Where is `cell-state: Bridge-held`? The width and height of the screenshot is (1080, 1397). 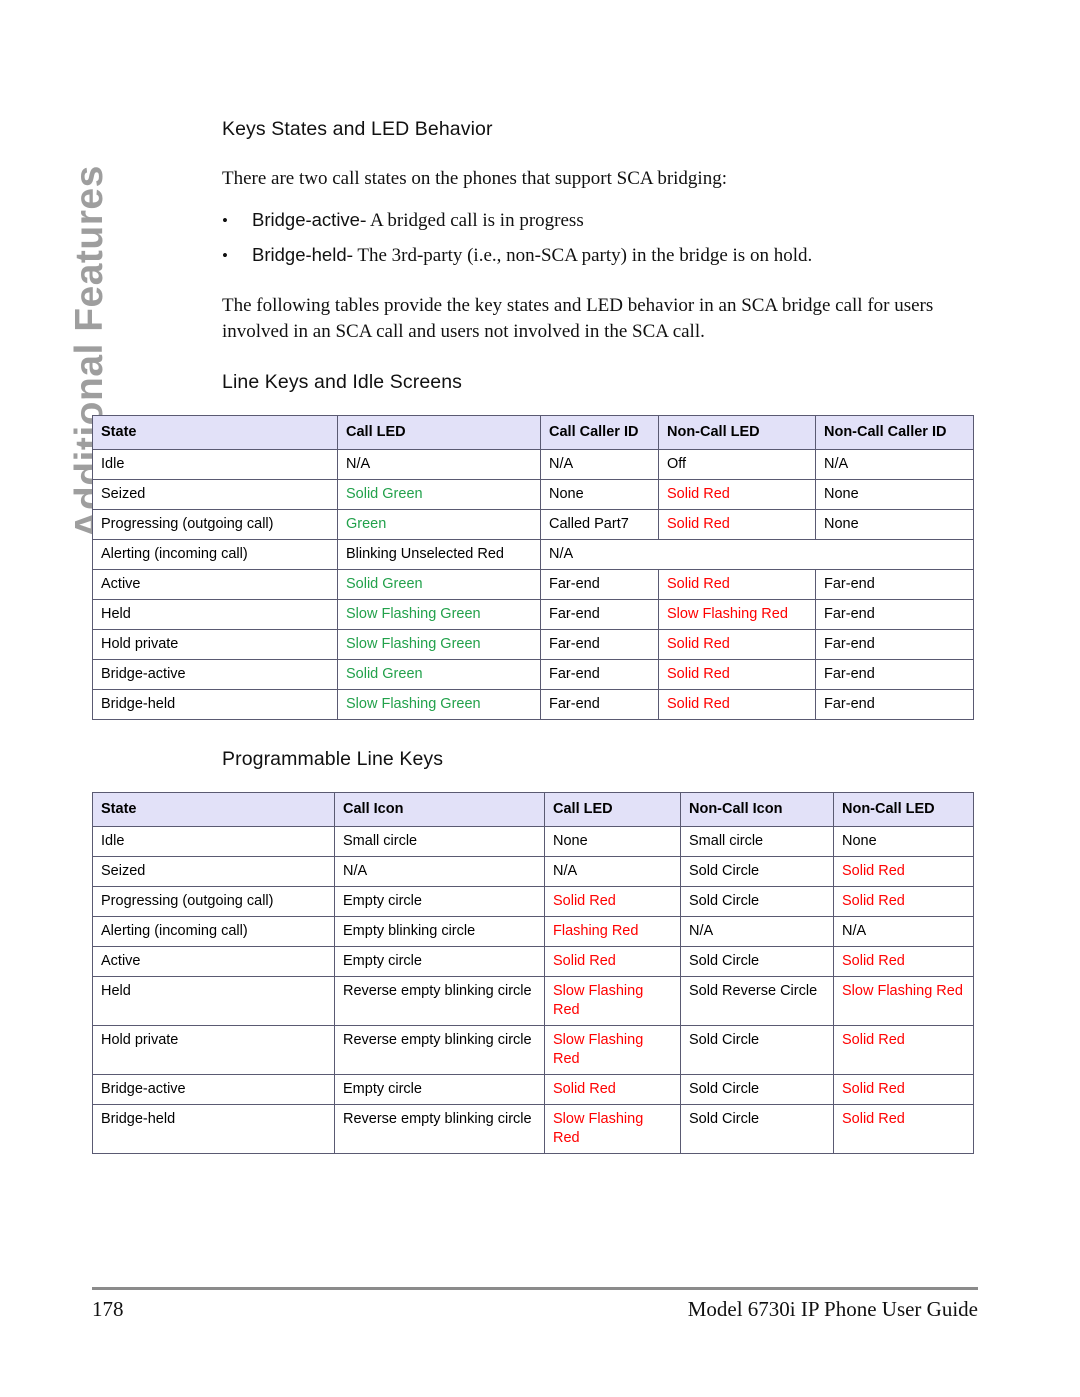 cell-state: Bridge-held is located at coordinates (215, 704).